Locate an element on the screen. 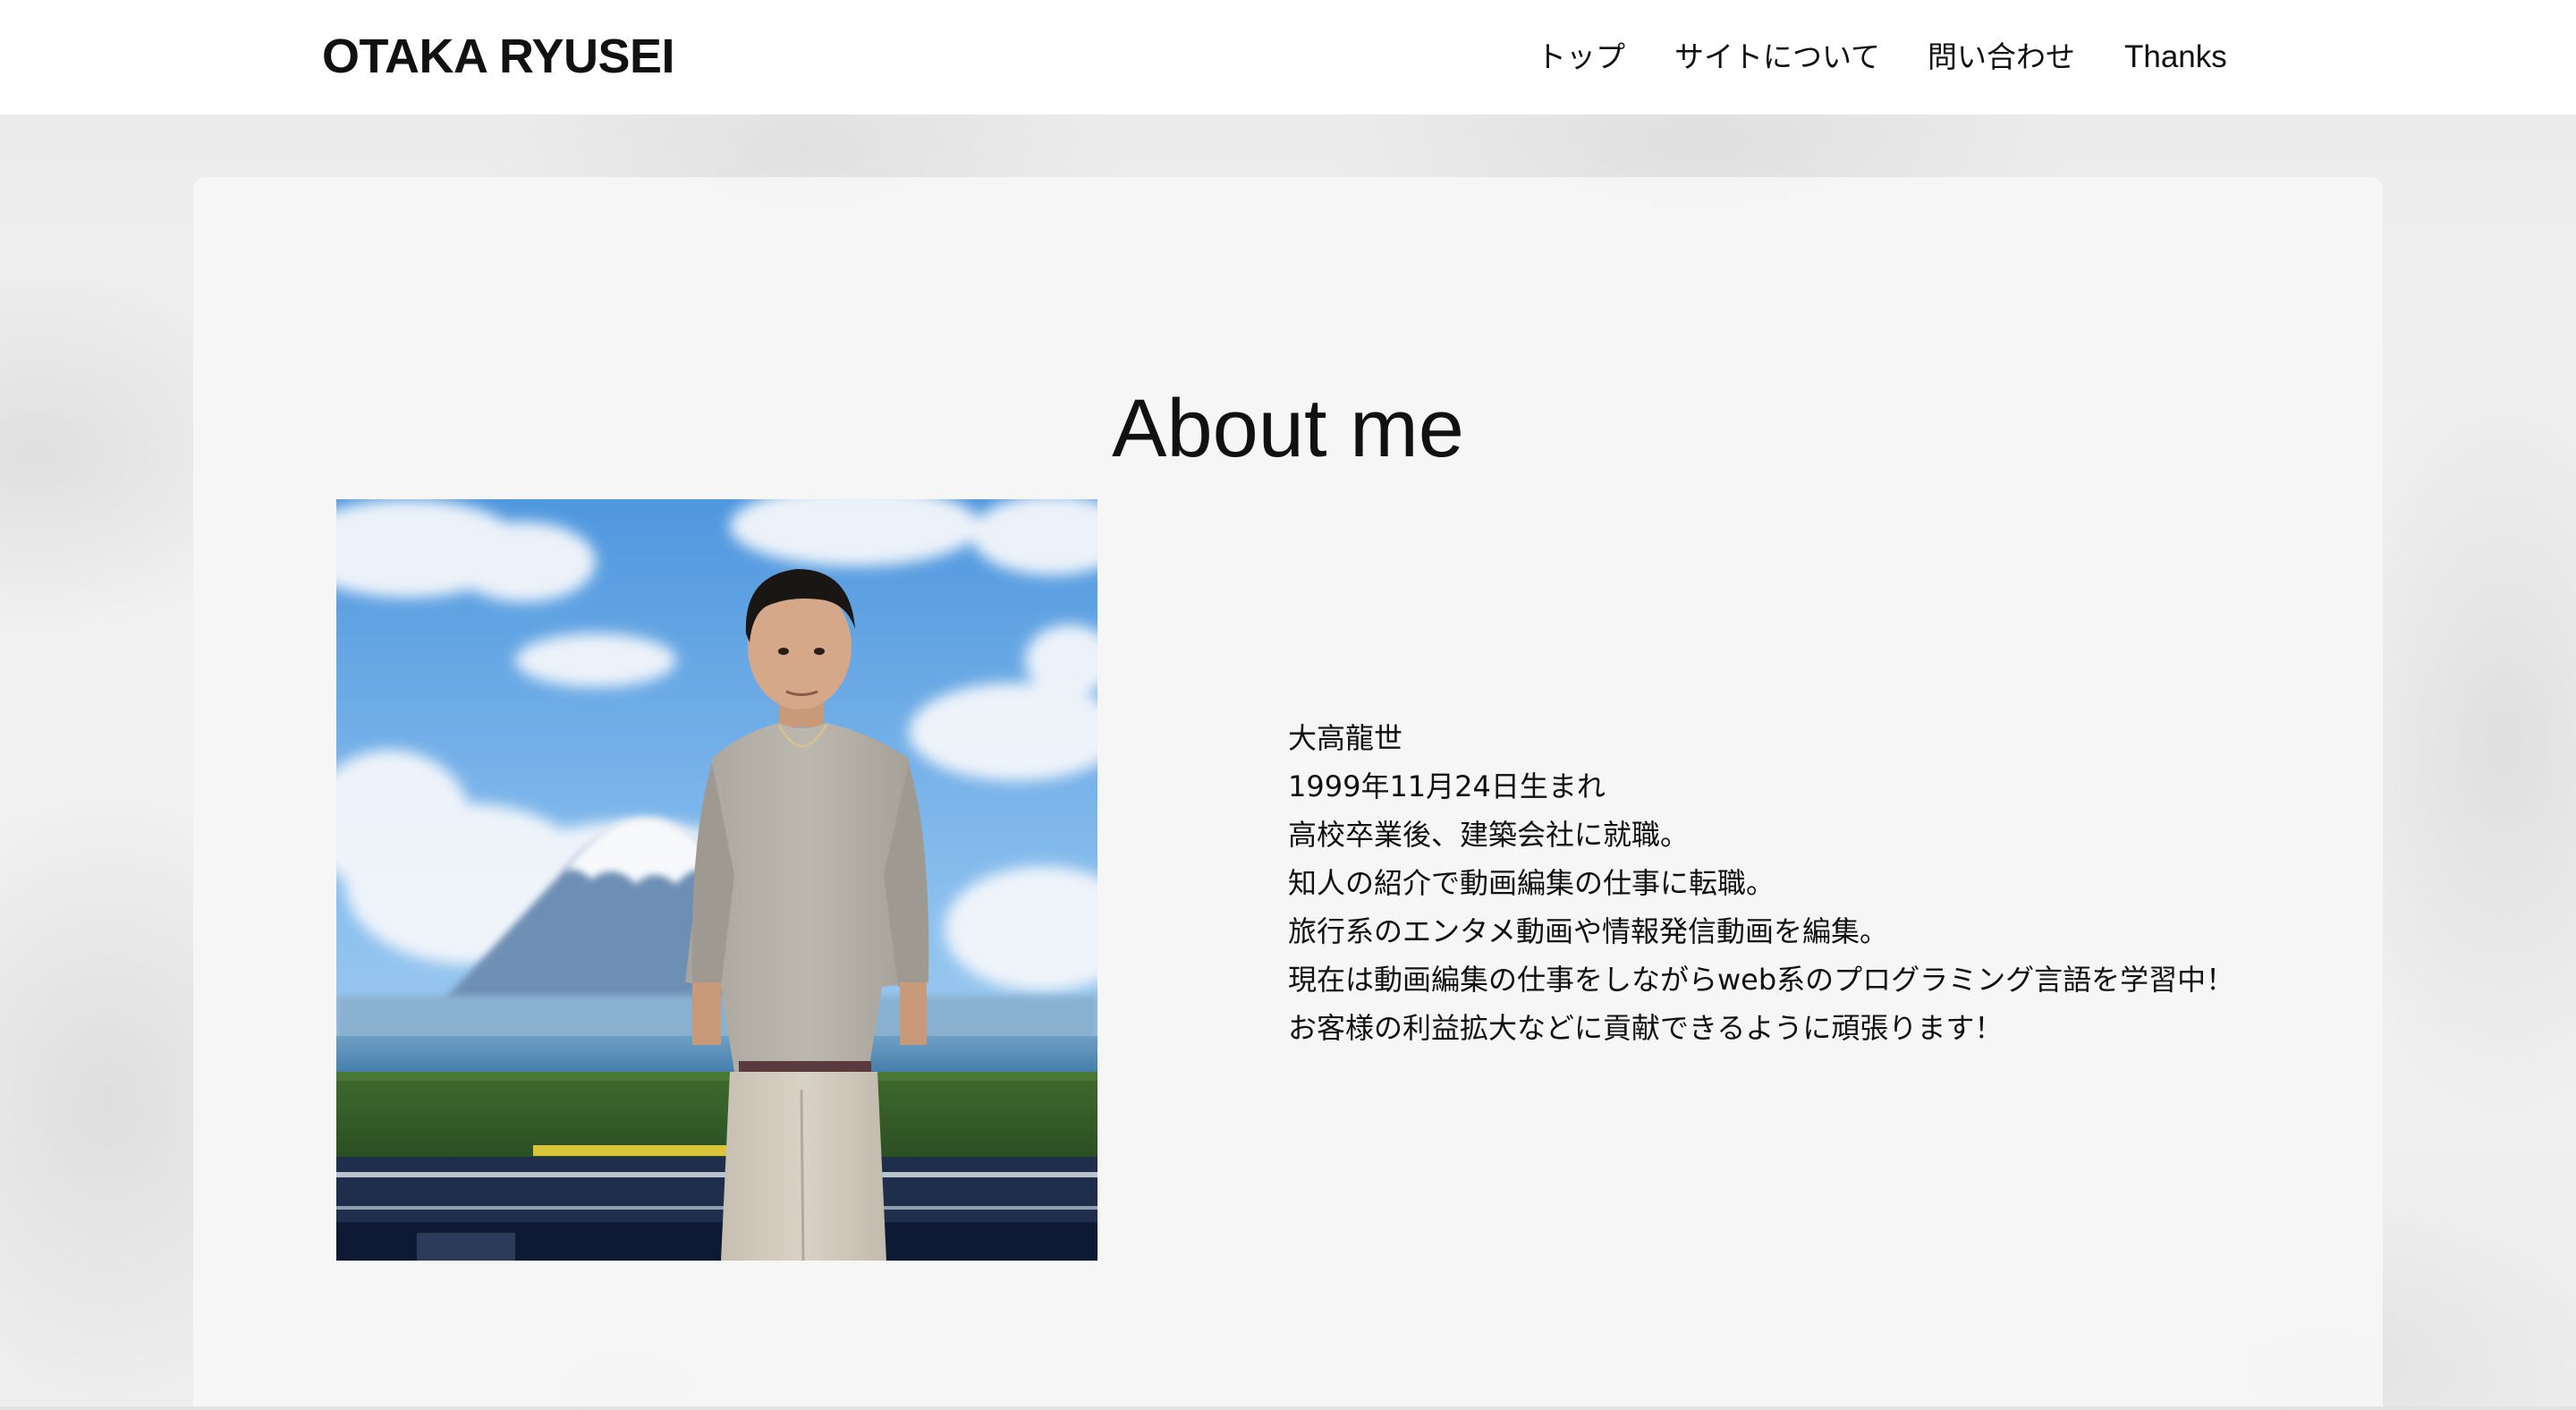 This screenshot has height=1410, width=2576. bio-line-3: 高校卒業後、建築会社に就職。 is located at coordinates (1489, 835).